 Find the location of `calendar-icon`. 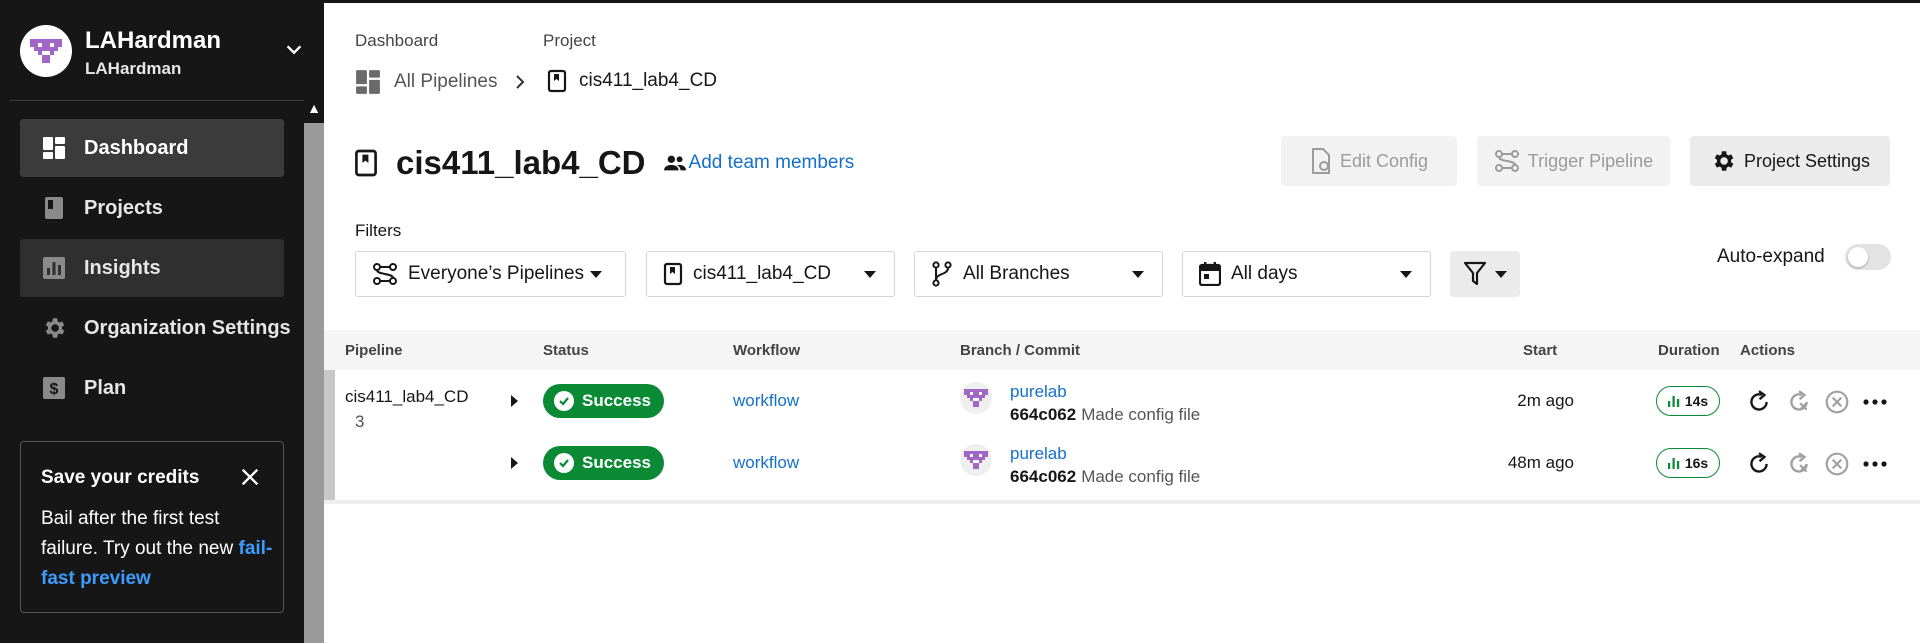

calendar-icon is located at coordinates (1210, 274).